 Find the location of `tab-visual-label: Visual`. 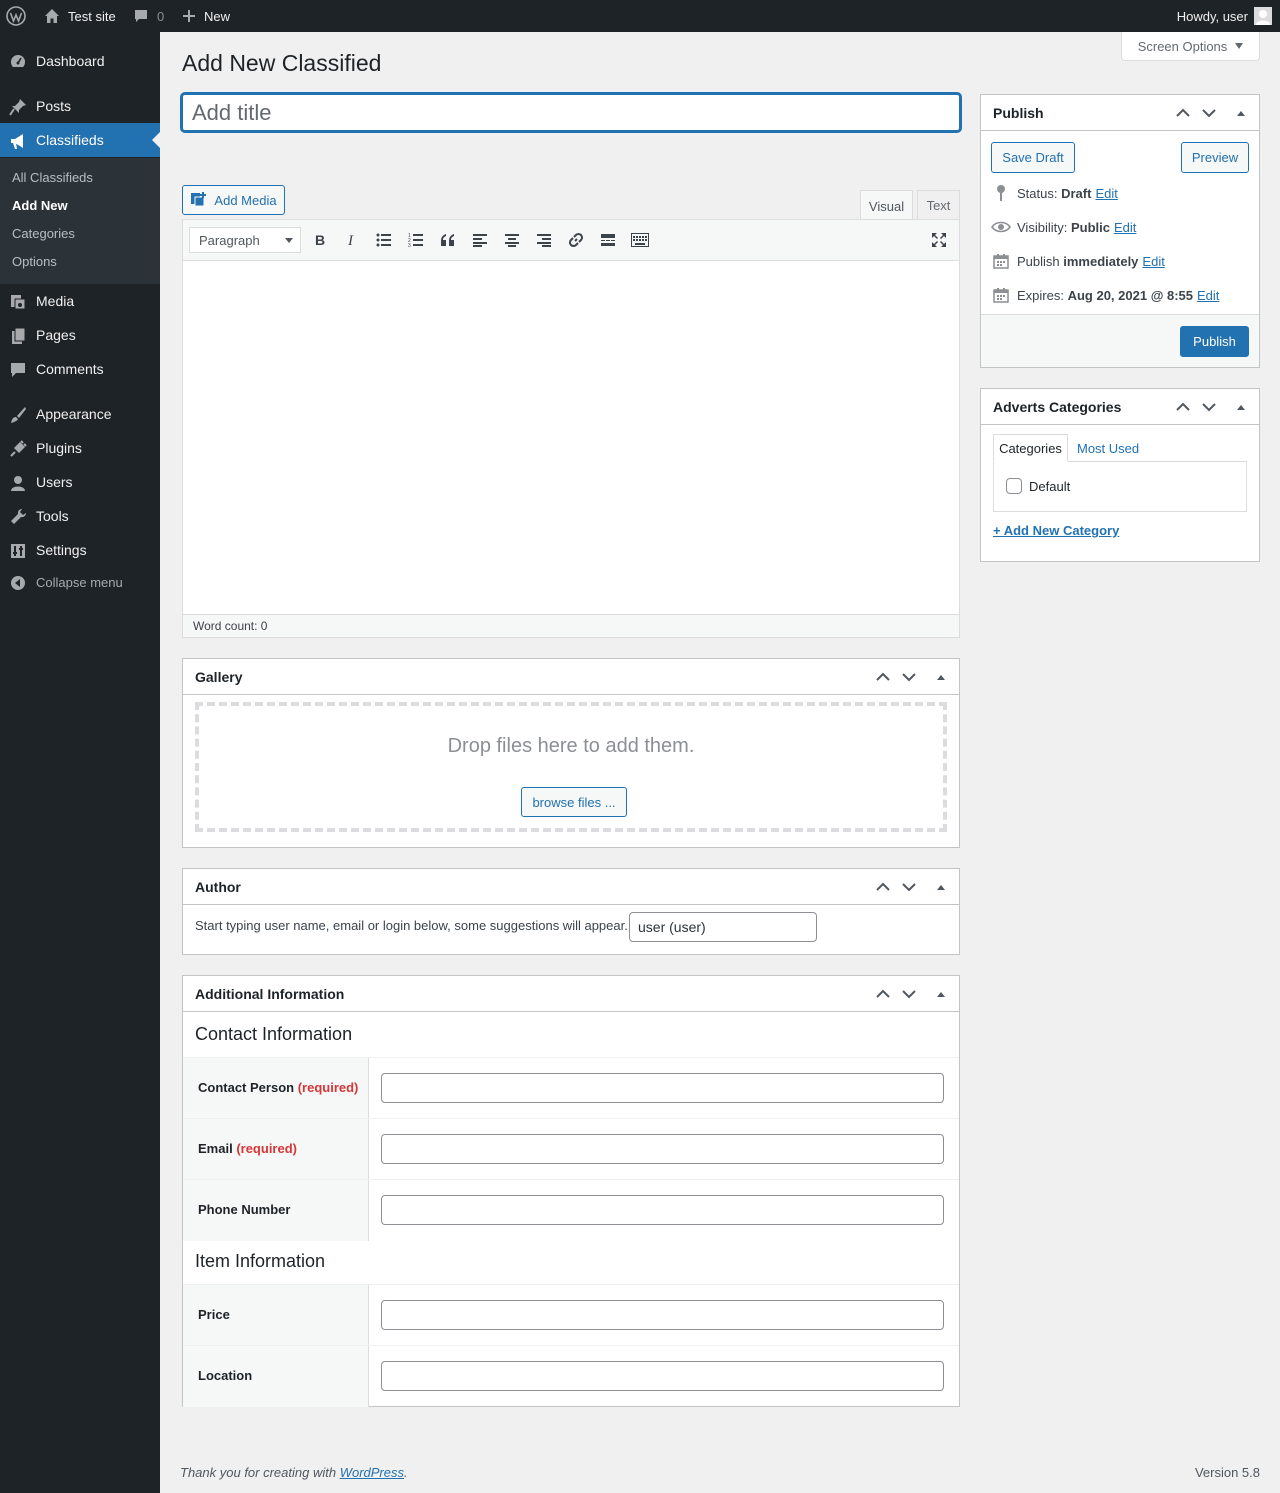

tab-visual-label: Visual is located at coordinates (886, 206).